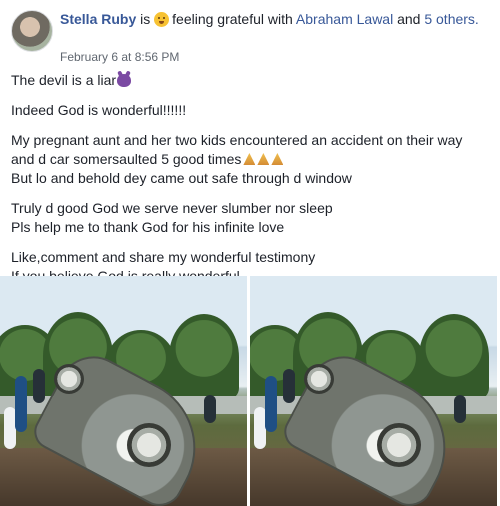 The width and height of the screenshot is (500, 506). I want to click on header-and-text: and, so click(409, 19).